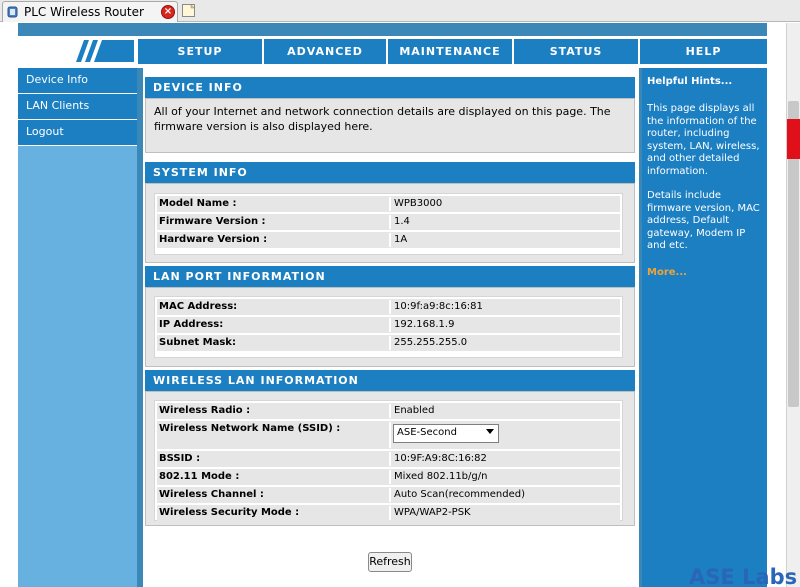 This screenshot has width=800, height=587. What do you see at coordinates (793, 305) in the screenshot?
I see `scrollbar` at bounding box center [793, 305].